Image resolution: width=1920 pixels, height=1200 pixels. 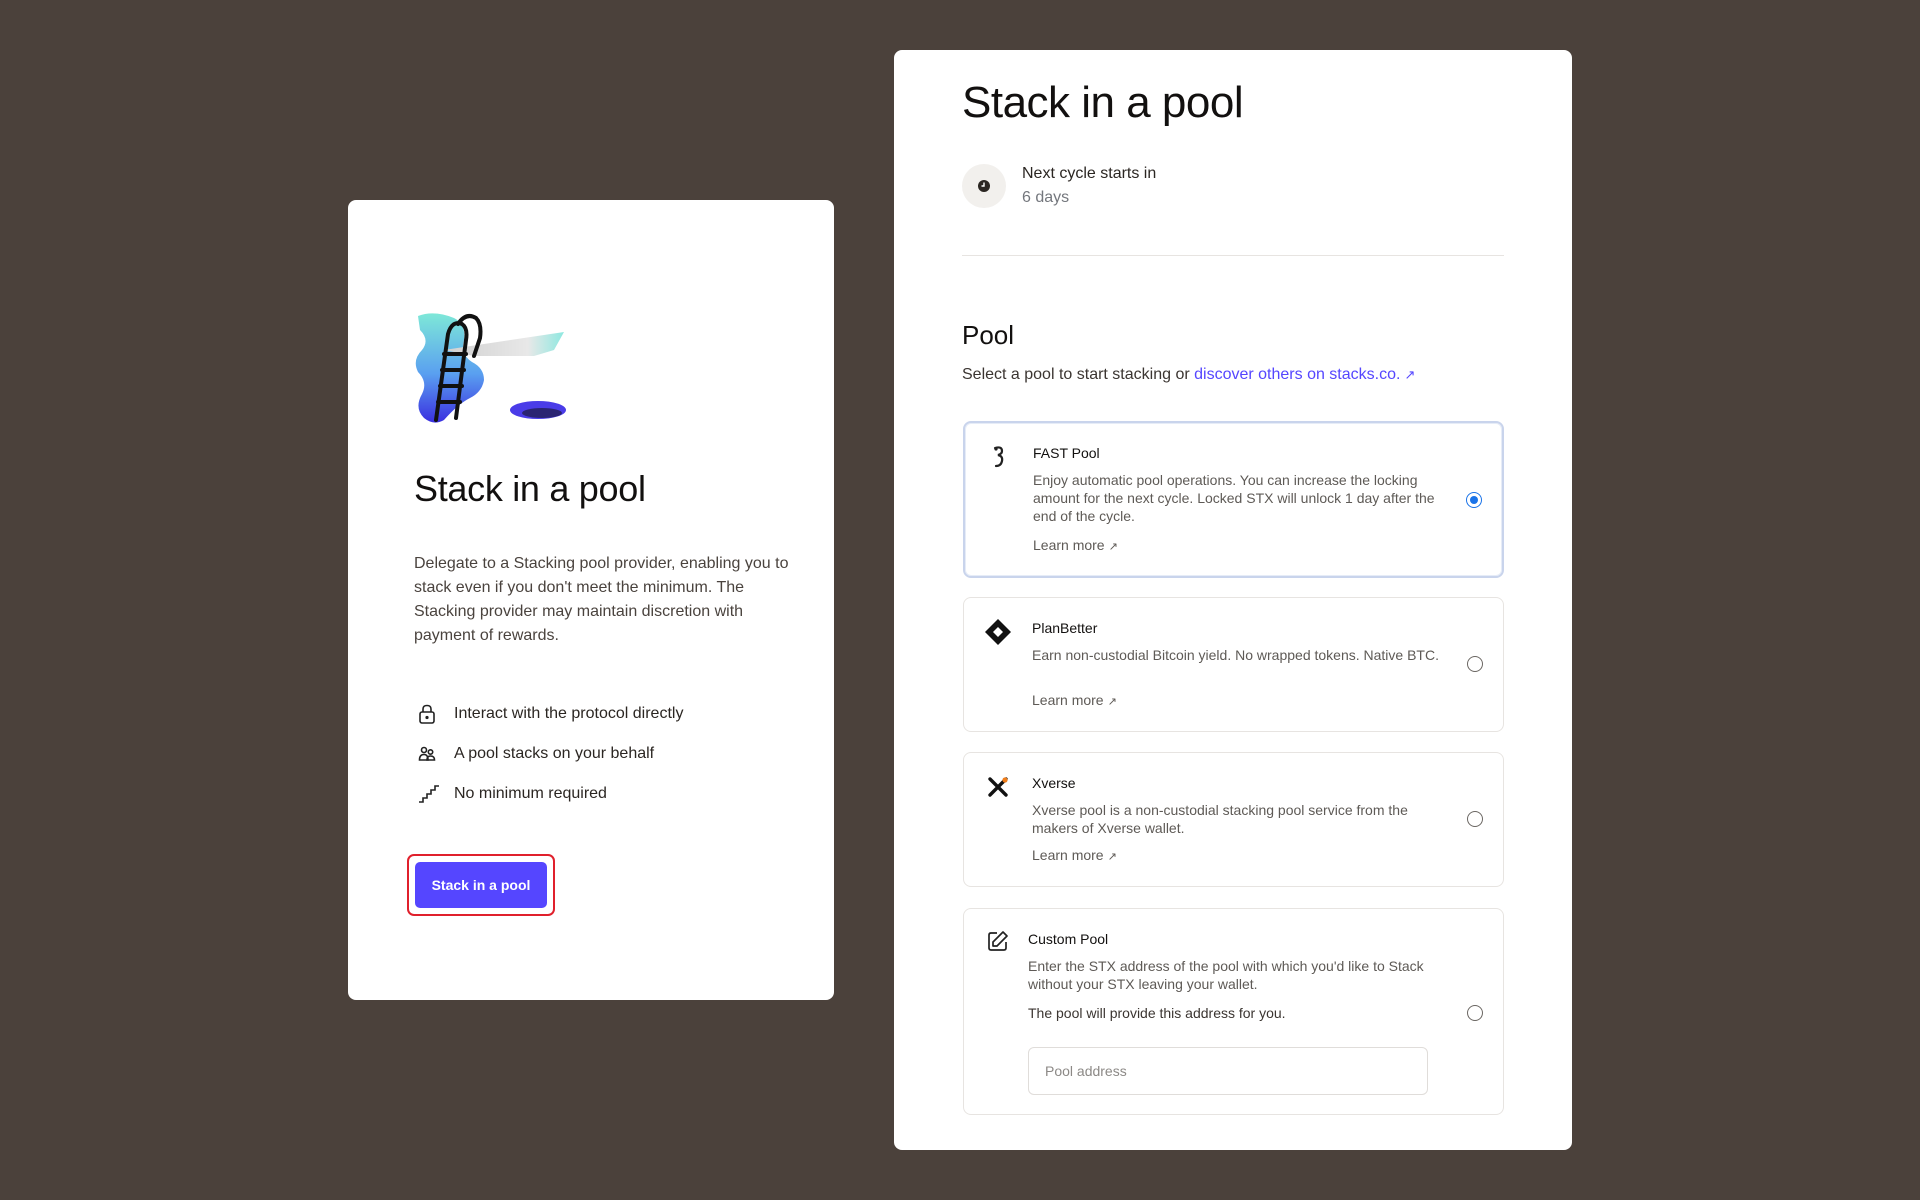 What do you see at coordinates (433, 794) in the screenshot?
I see `stairs-icon` at bounding box center [433, 794].